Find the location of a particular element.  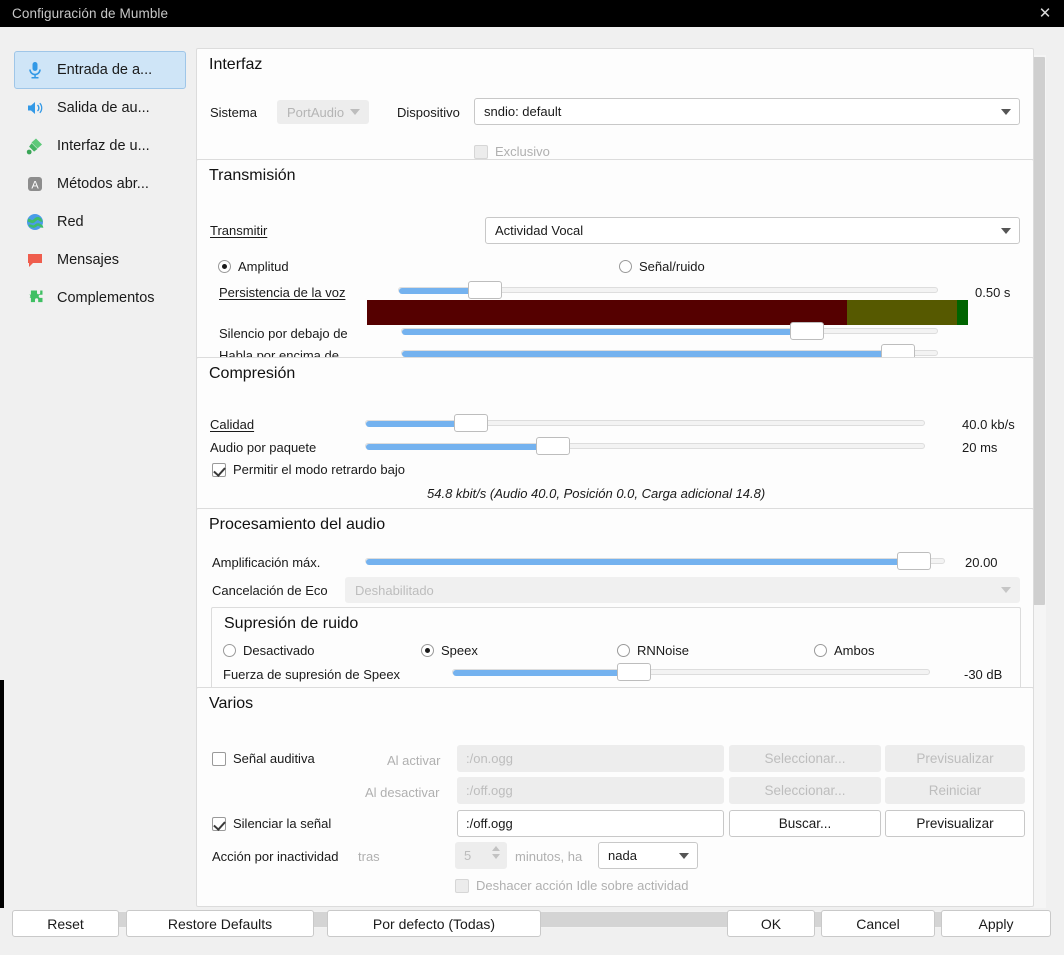

sistema-combobox: PortAudio is located at coordinates (323, 112).